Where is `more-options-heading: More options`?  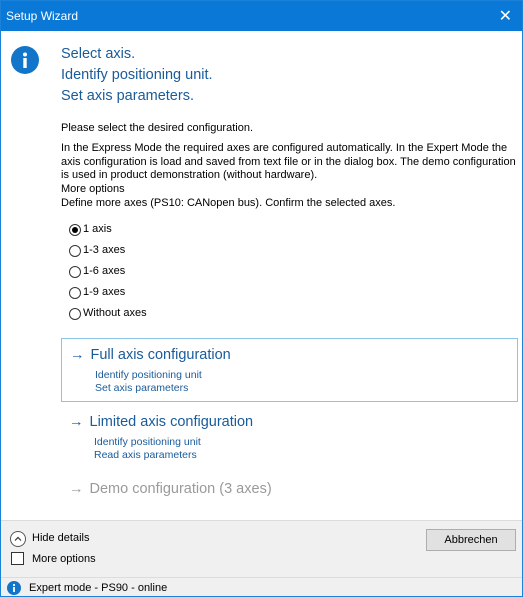 more-options-heading: More options is located at coordinates (93, 189).